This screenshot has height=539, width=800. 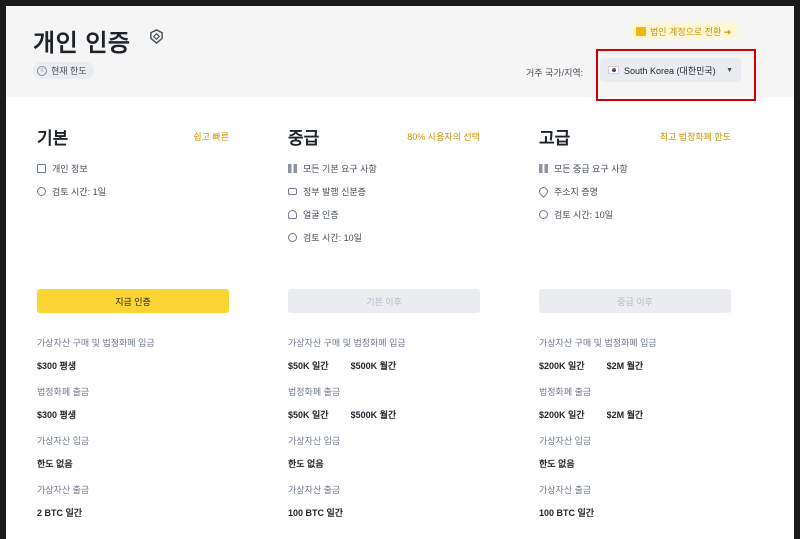 What do you see at coordinates (384, 214) in the screenshot?
I see `requirement-item: 얼굴 인증` at bounding box center [384, 214].